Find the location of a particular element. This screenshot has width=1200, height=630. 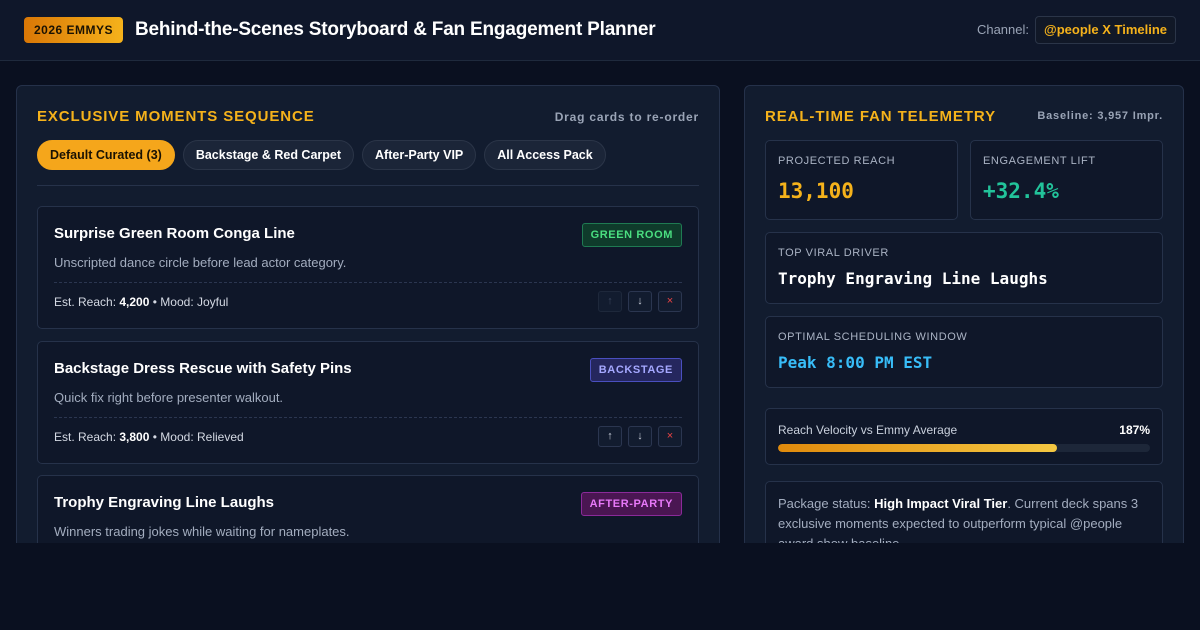

page-background is located at coordinates (600, 586).